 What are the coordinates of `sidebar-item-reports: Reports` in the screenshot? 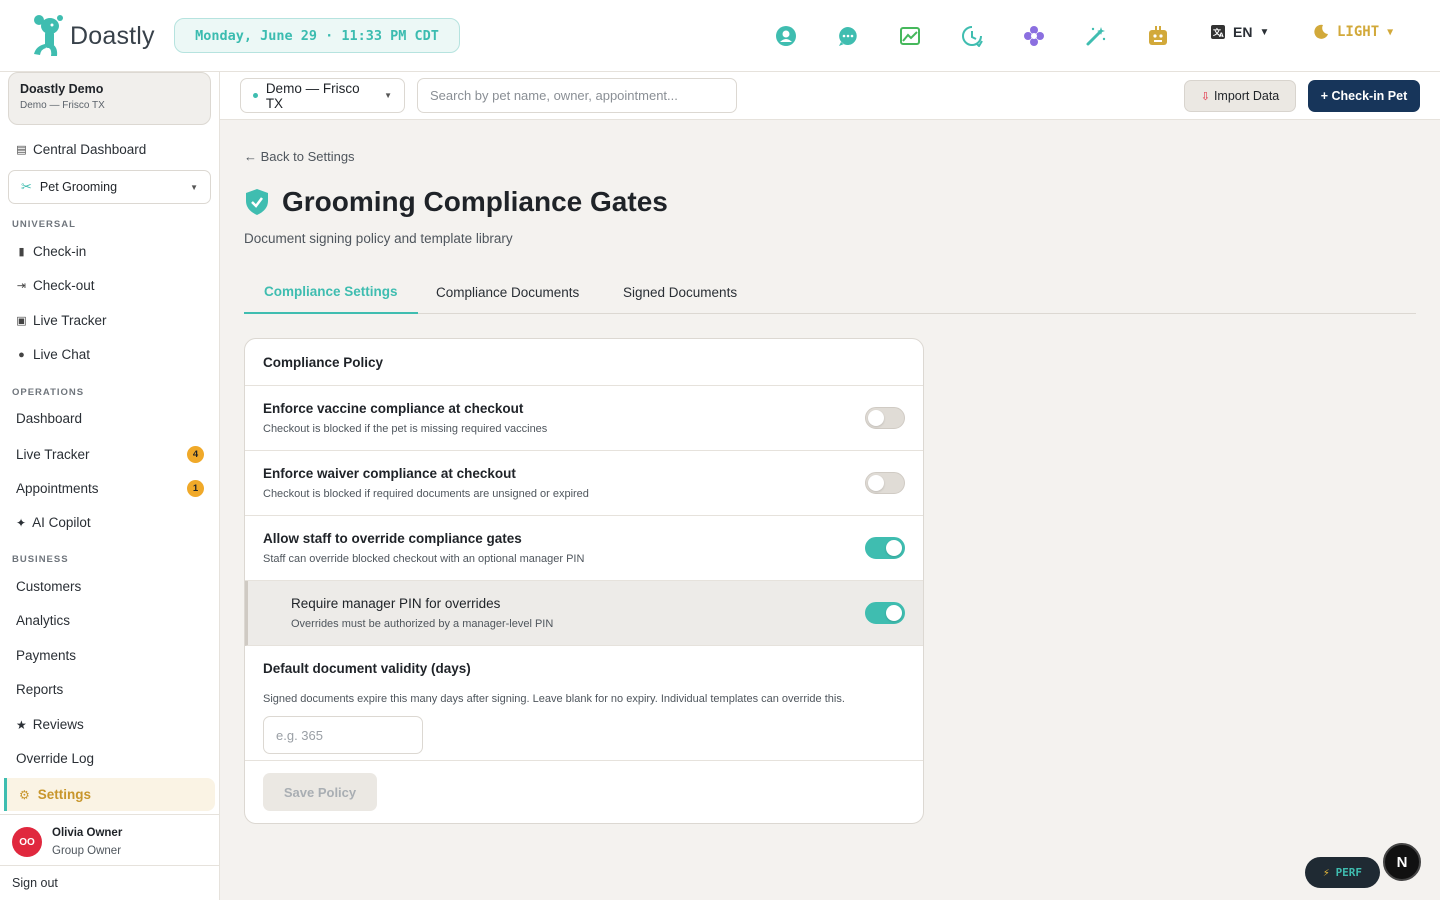 It's located at (110, 689).